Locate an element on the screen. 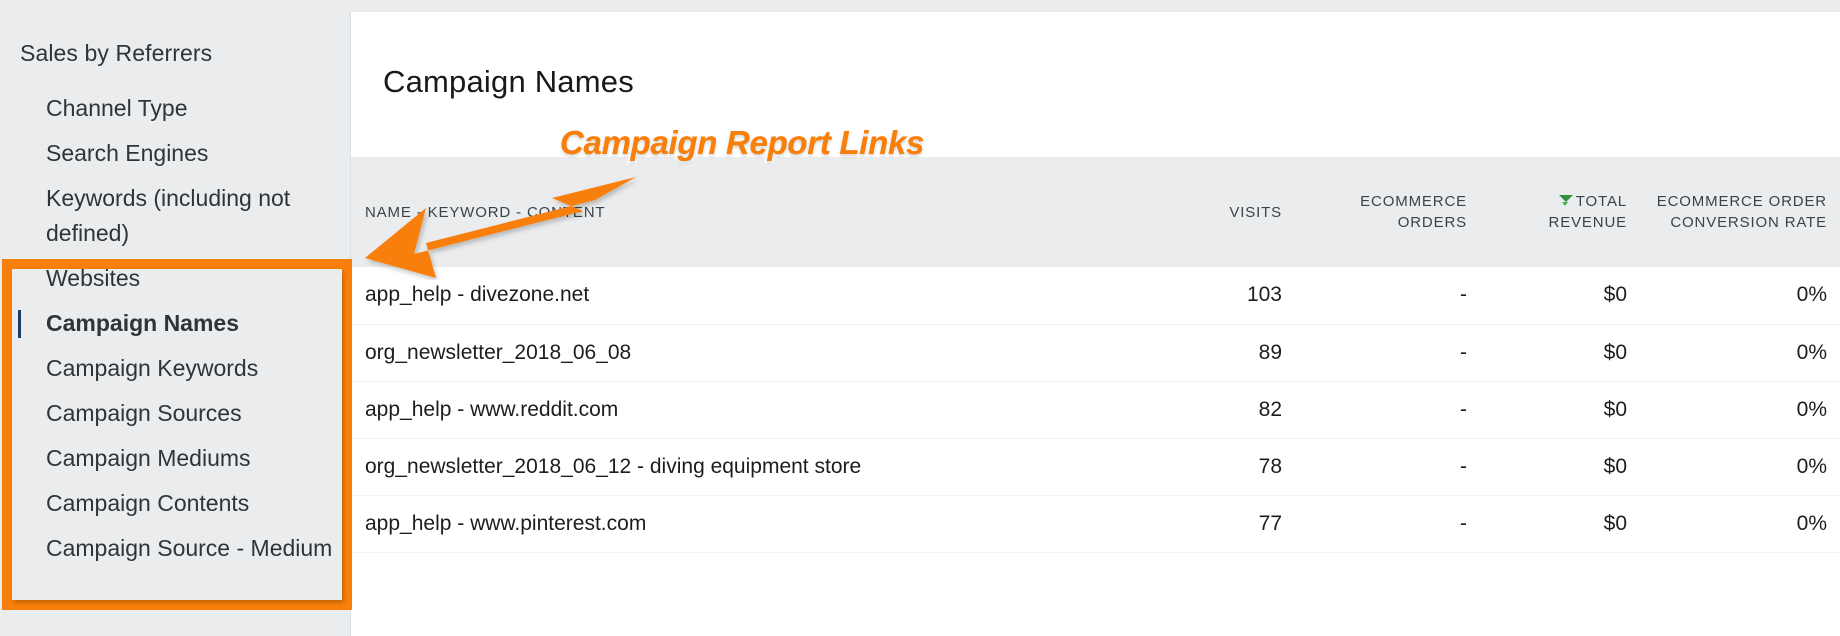 Image resolution: width=1840 pixels, height=636 pixels. column-header-name: NAME - KEYWORD - CONTENT is located at coordinates (736, 212).